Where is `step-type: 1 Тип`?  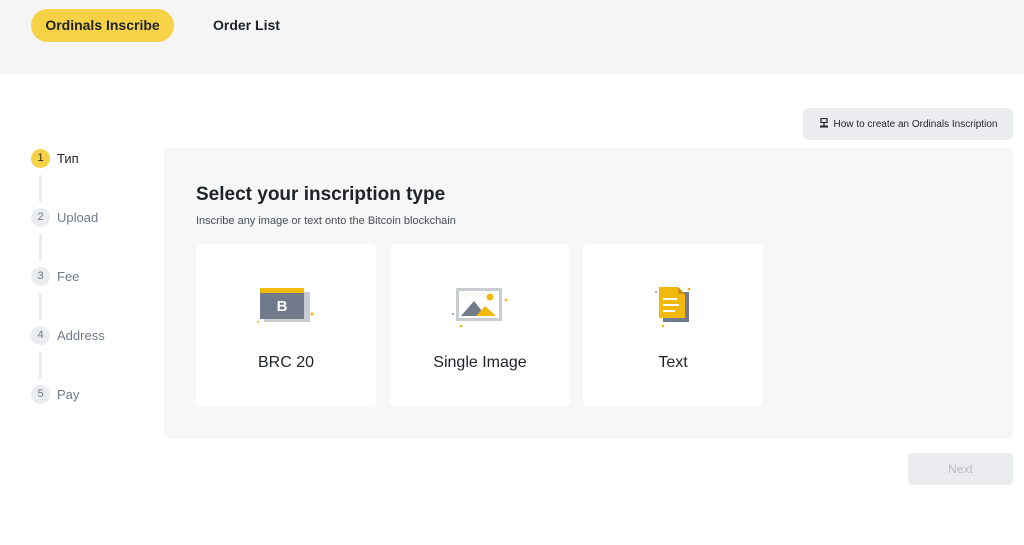 step-type: 1 Тип is located at coordinates (55, 158).